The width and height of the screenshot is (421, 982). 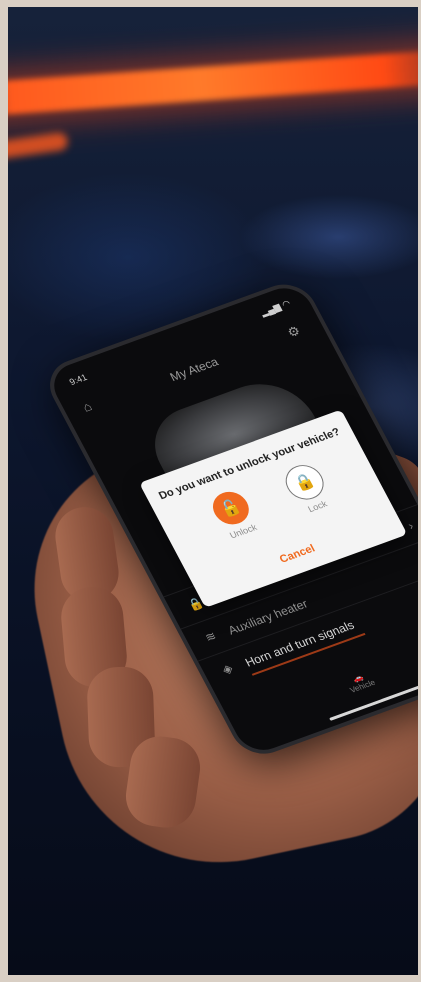 What do you see at coordinates (360, 682) in the screenshot?
I see `tab-vehicle: 🚗 Vehicle` at bounding box center [360, 682].